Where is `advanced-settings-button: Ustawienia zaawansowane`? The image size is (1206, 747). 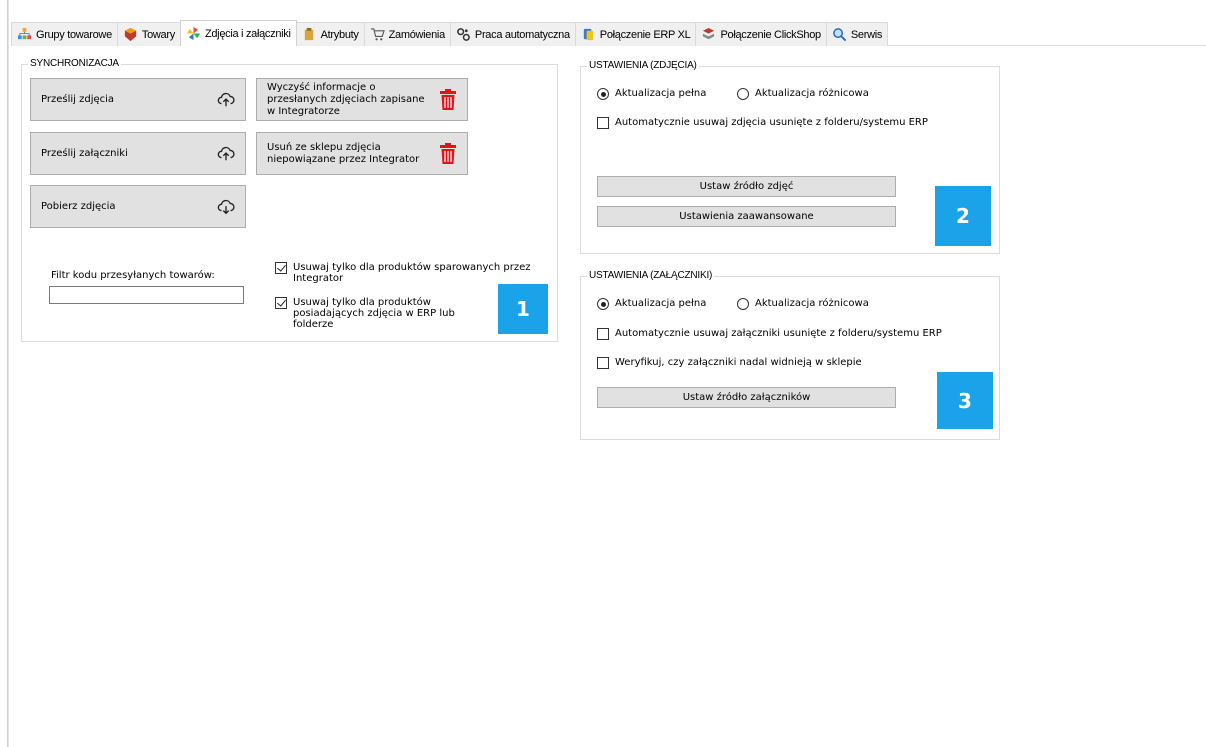 advanced-settings-button: Ustawienia zaawansowane is located at coordinates (746, 216).